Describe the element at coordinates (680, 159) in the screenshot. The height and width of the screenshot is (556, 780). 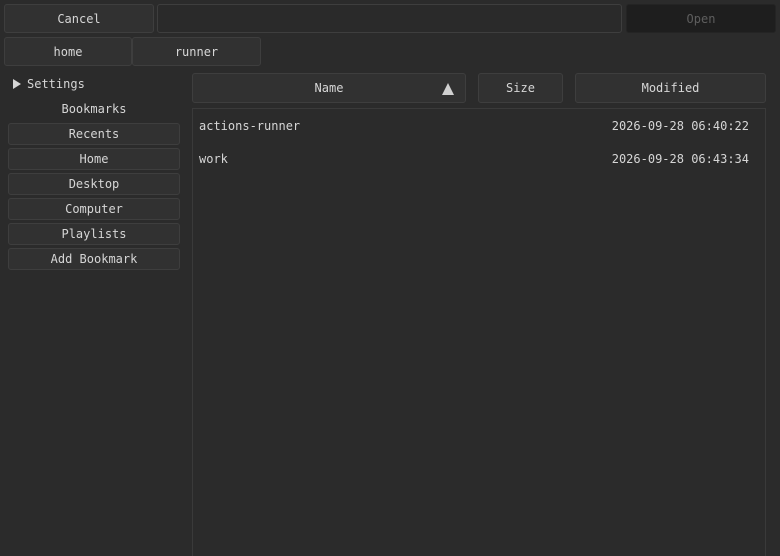
I see `file-modified: 2026-09-28 06:43:34` at that location.